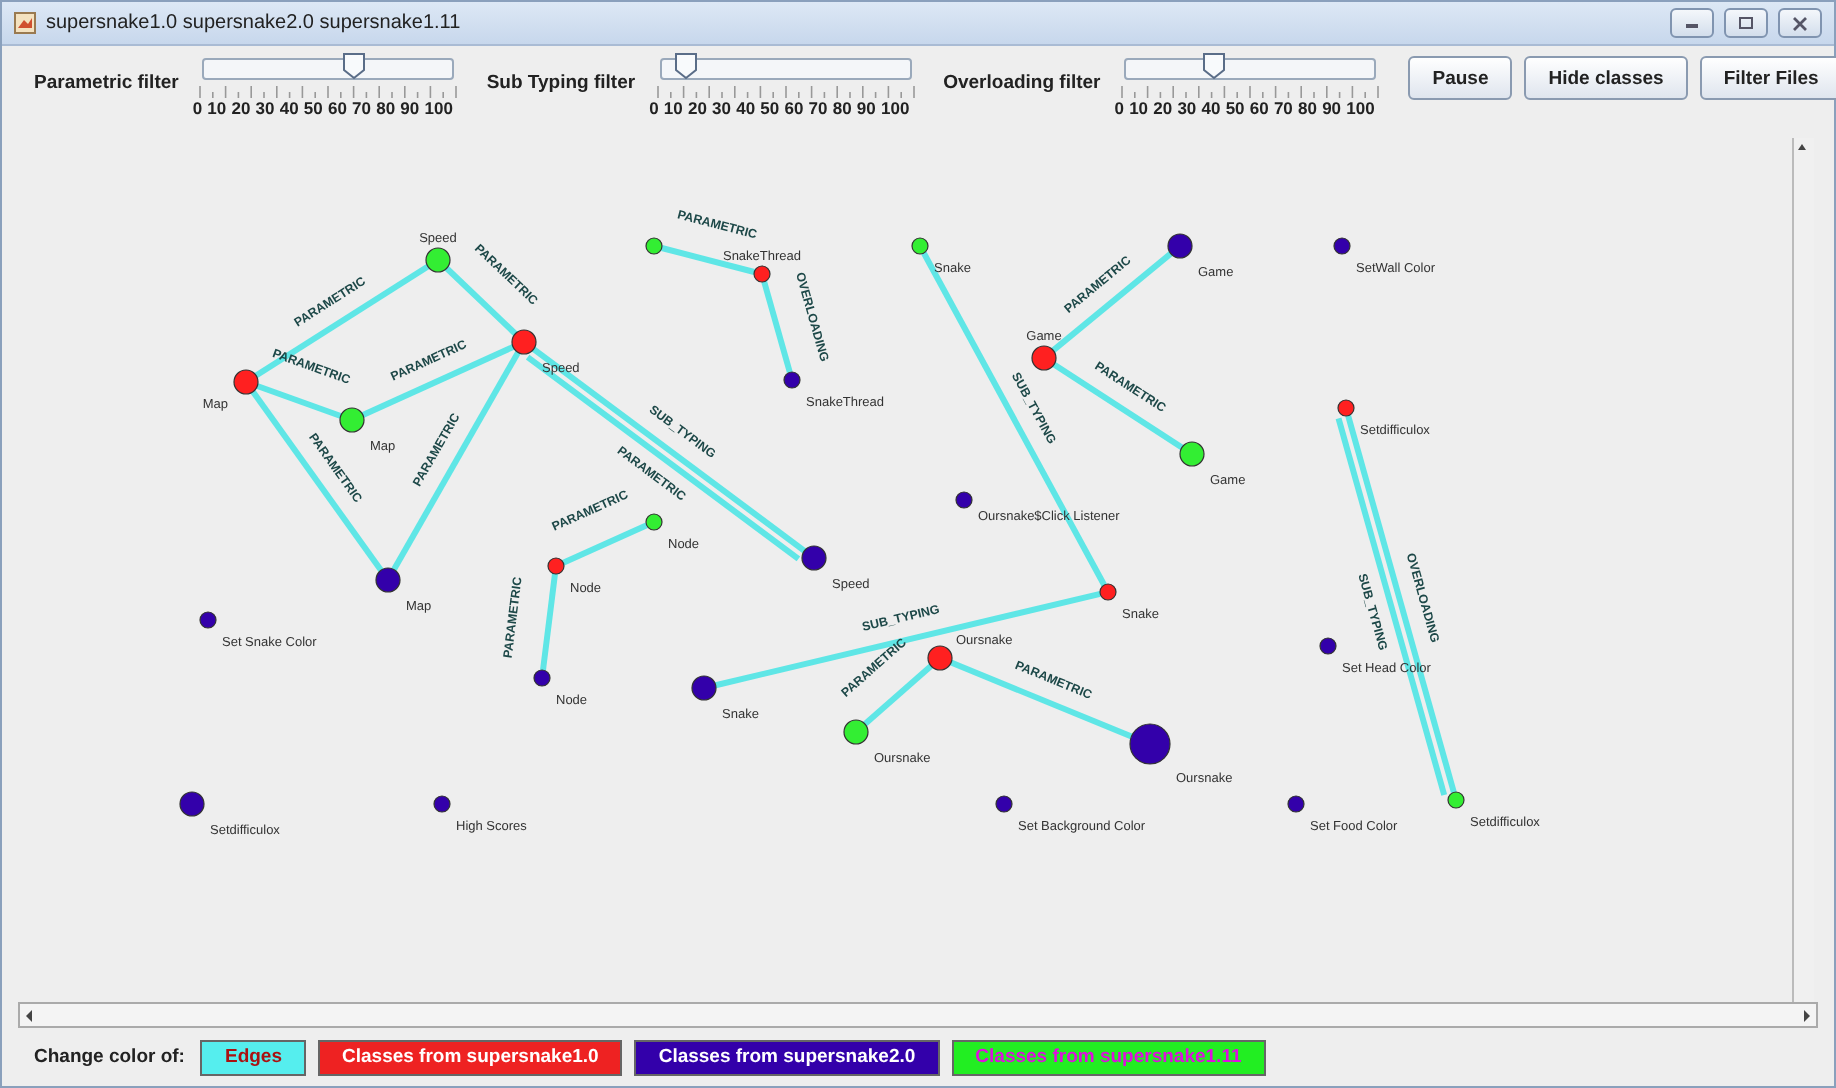 This screenshot has width=1836, height=1088. Describe the element at coordinates (1460, 78) in the screenshot. I see `toolbar-button: Pause` at that location.